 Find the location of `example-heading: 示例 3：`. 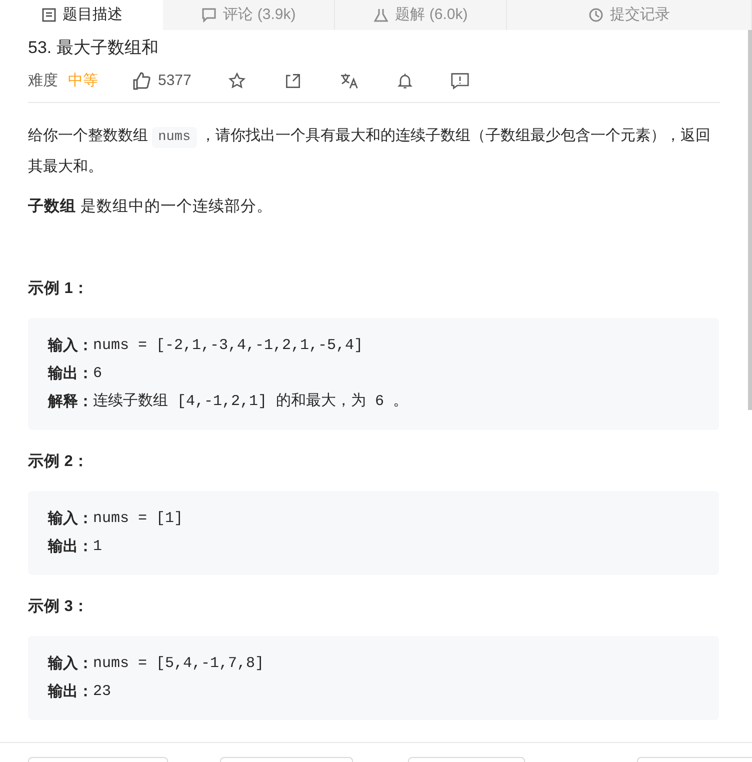

example-heading: 示例 3： is located at coordinates (59, 607).